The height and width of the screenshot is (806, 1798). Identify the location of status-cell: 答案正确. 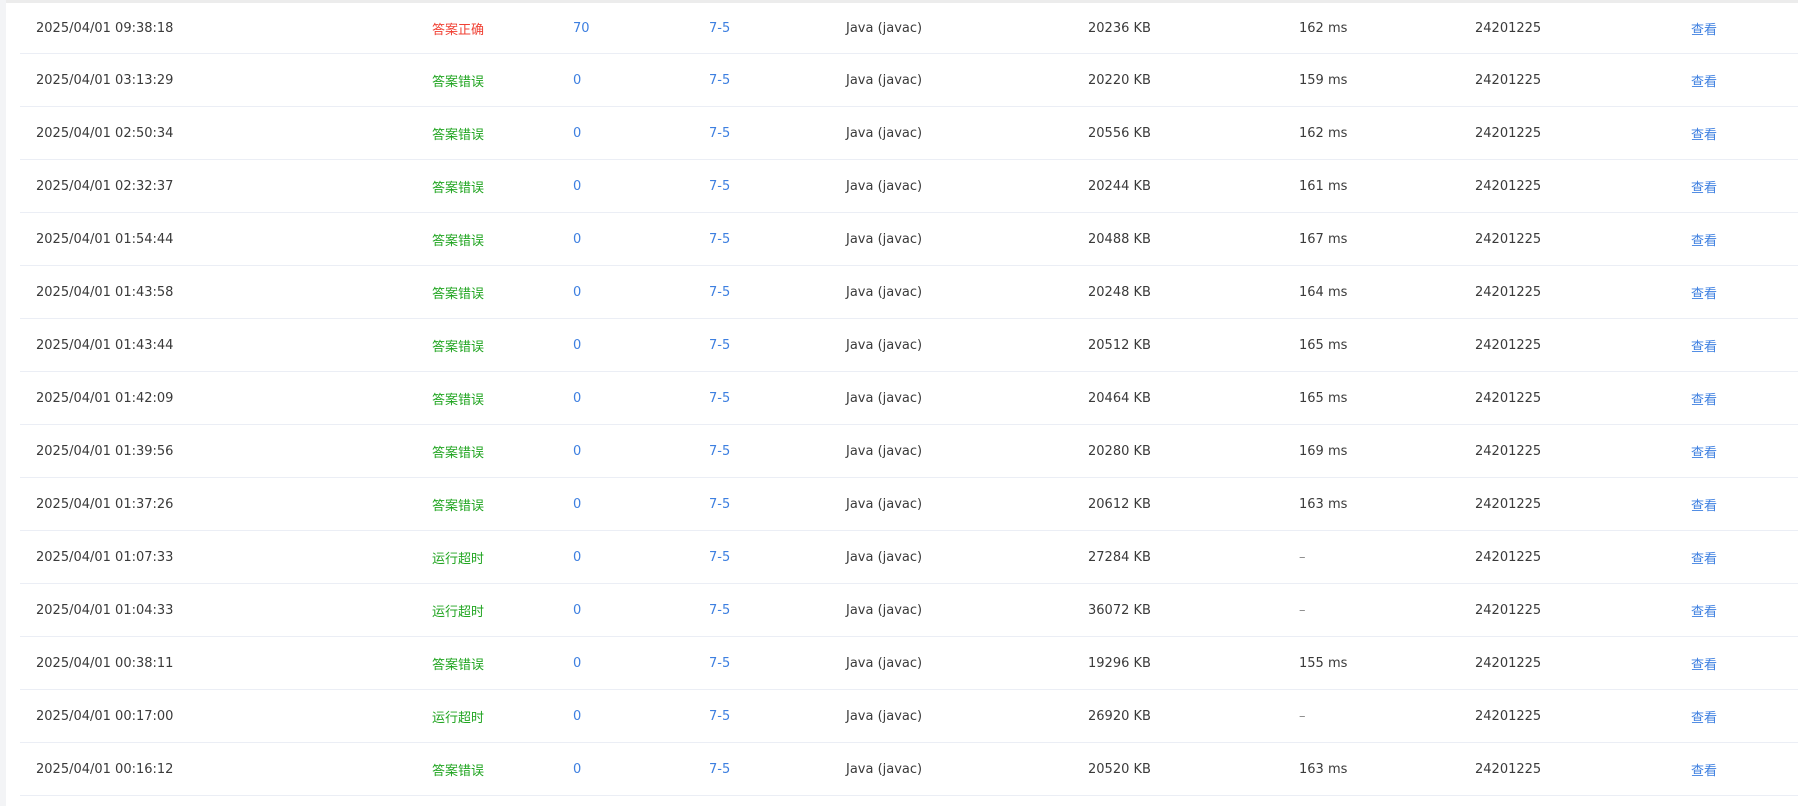
(502, 28).